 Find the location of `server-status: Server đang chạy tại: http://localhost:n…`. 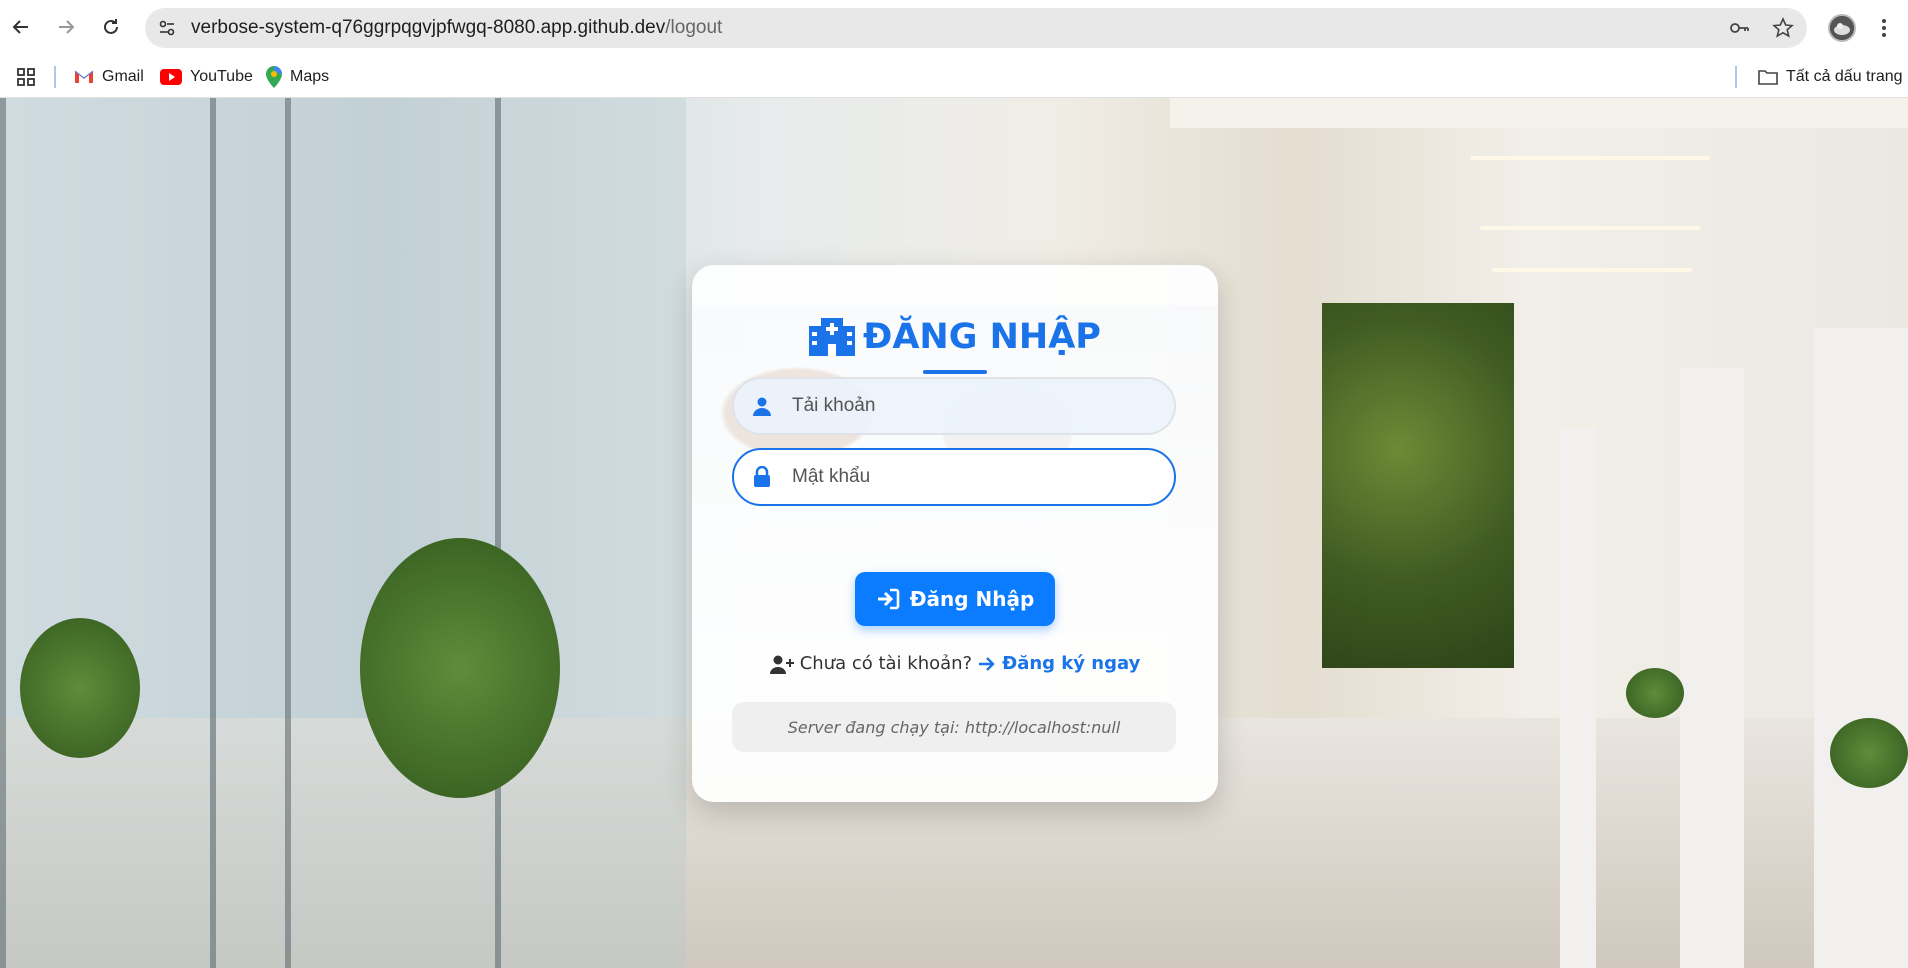

server-status: Server đang chạy tại: http://localhost:n… is located at coordinates (954, 727).